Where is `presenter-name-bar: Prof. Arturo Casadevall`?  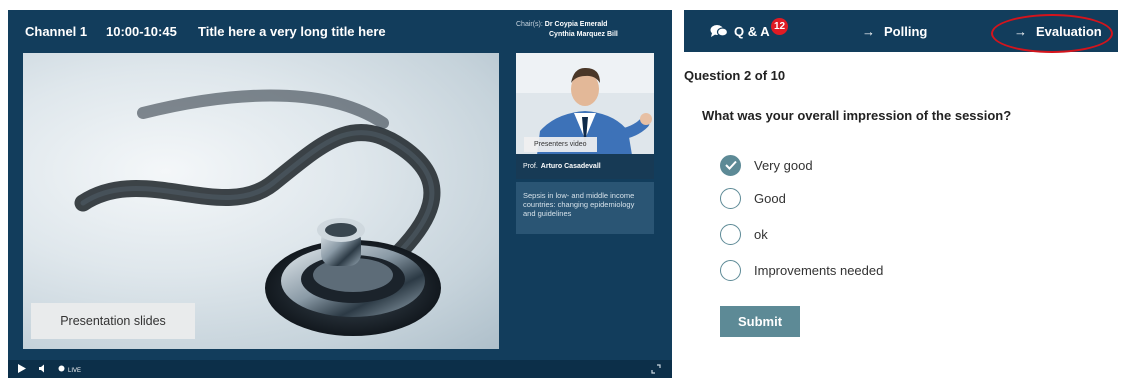 presenter-name-bar: Prof. Arturo Casadevall is located at coordinates (585, 166).